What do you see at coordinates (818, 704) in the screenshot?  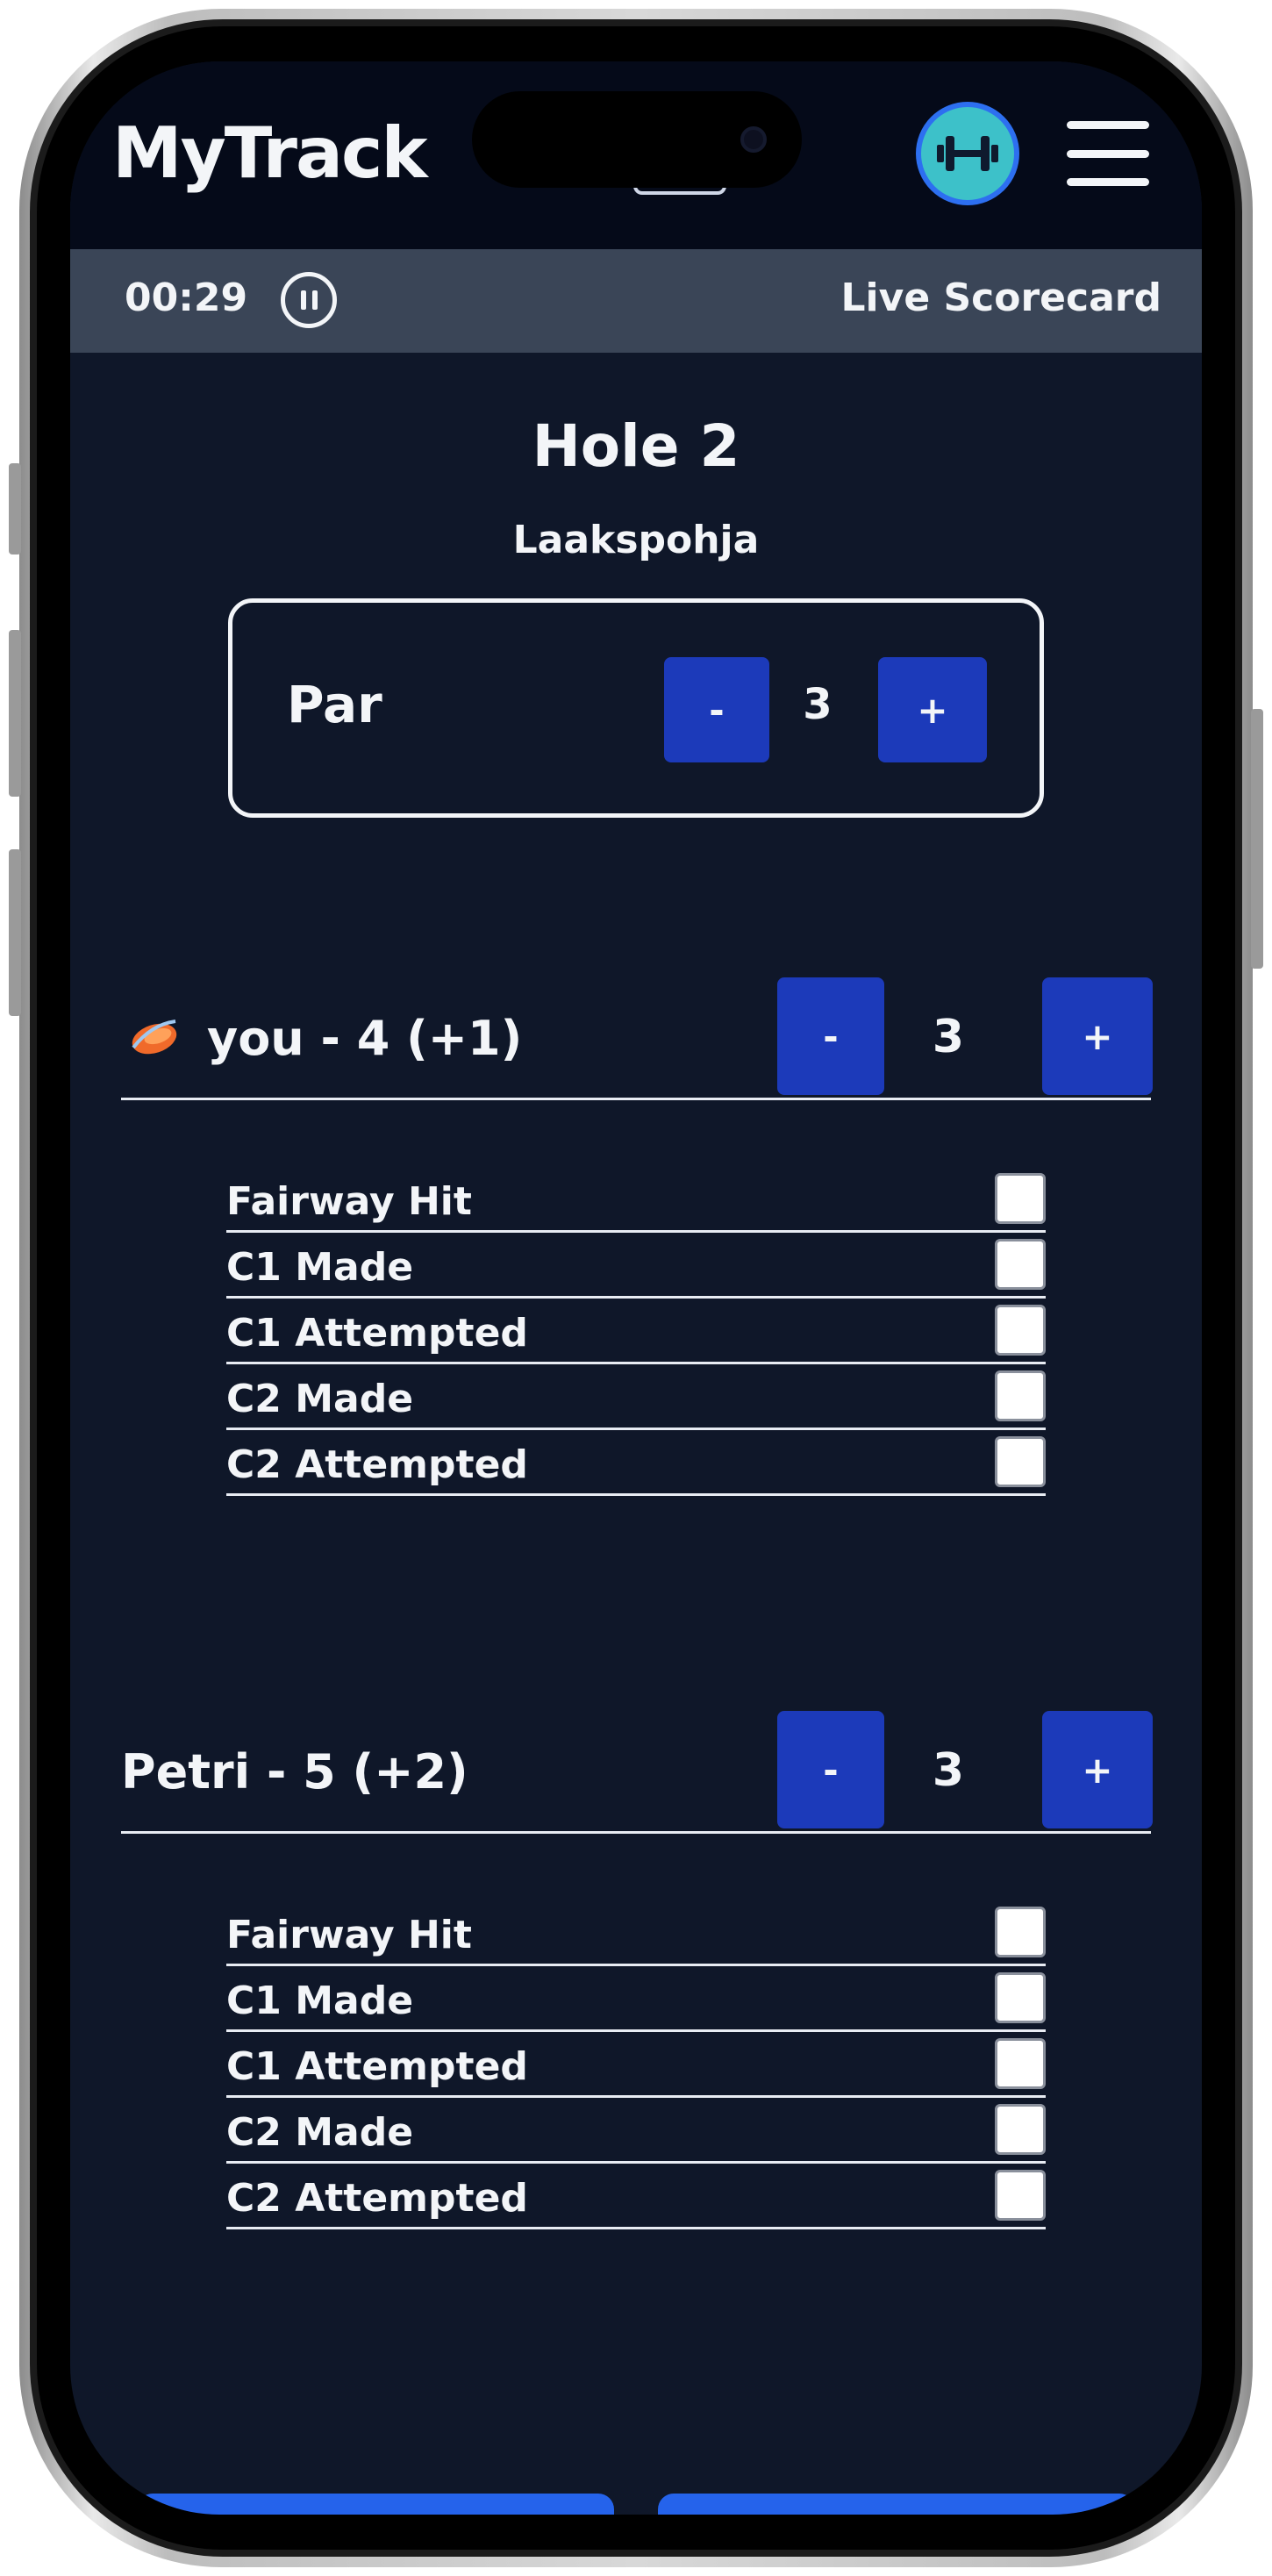 I see `par-value: 3` at bounding box center [818, 704].